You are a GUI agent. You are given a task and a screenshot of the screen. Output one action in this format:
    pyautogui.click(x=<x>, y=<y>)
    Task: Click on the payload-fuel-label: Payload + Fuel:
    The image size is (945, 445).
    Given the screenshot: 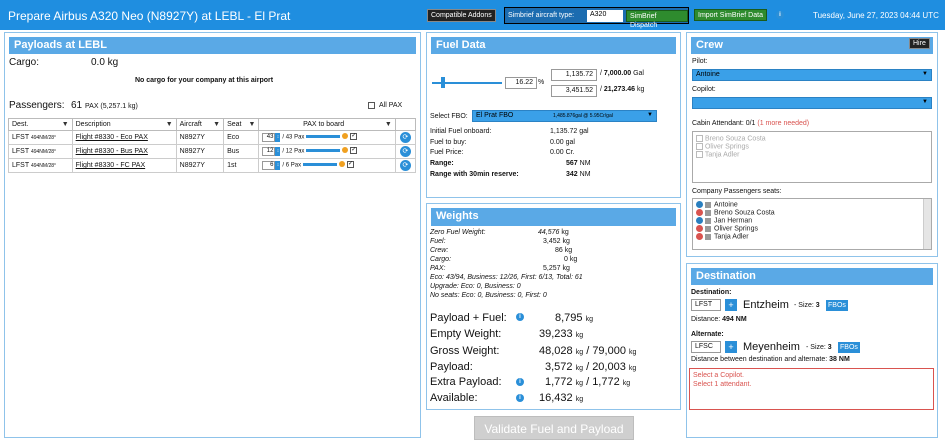 What is the action you would take?
    pyautogui.click(x=468, y=318)
    